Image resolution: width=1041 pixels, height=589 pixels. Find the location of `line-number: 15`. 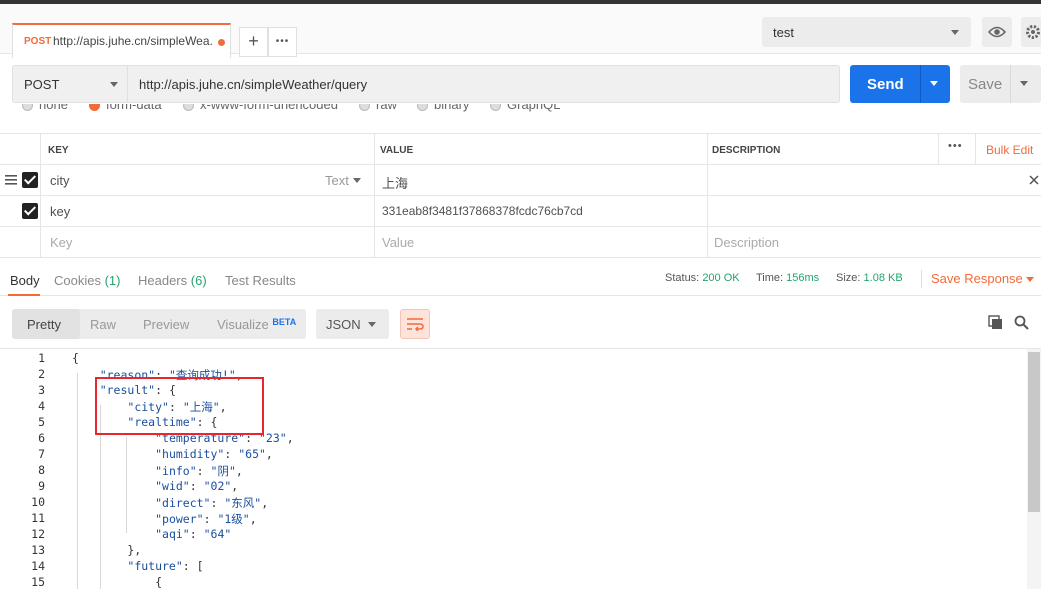

line-number: 15 is located at coordinates (38, 582).